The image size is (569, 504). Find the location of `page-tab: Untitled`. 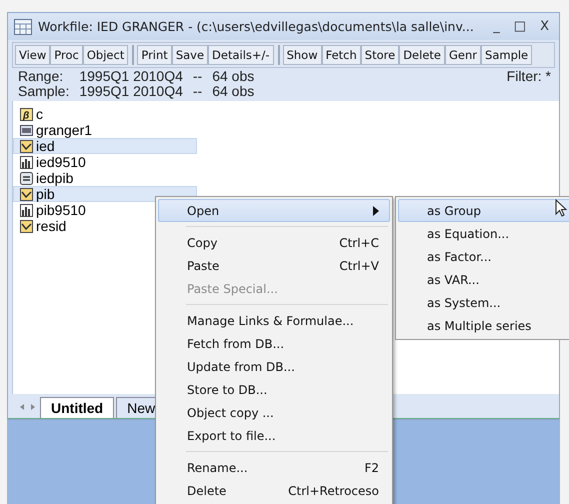

page-tab: Untitled is located at coordinates (77, 407).